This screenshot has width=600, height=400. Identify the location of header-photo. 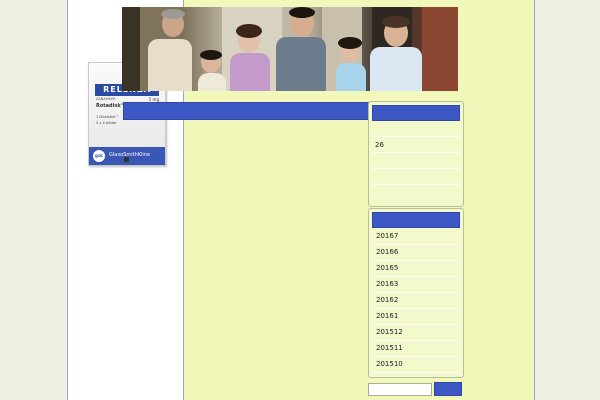
(290, 49).